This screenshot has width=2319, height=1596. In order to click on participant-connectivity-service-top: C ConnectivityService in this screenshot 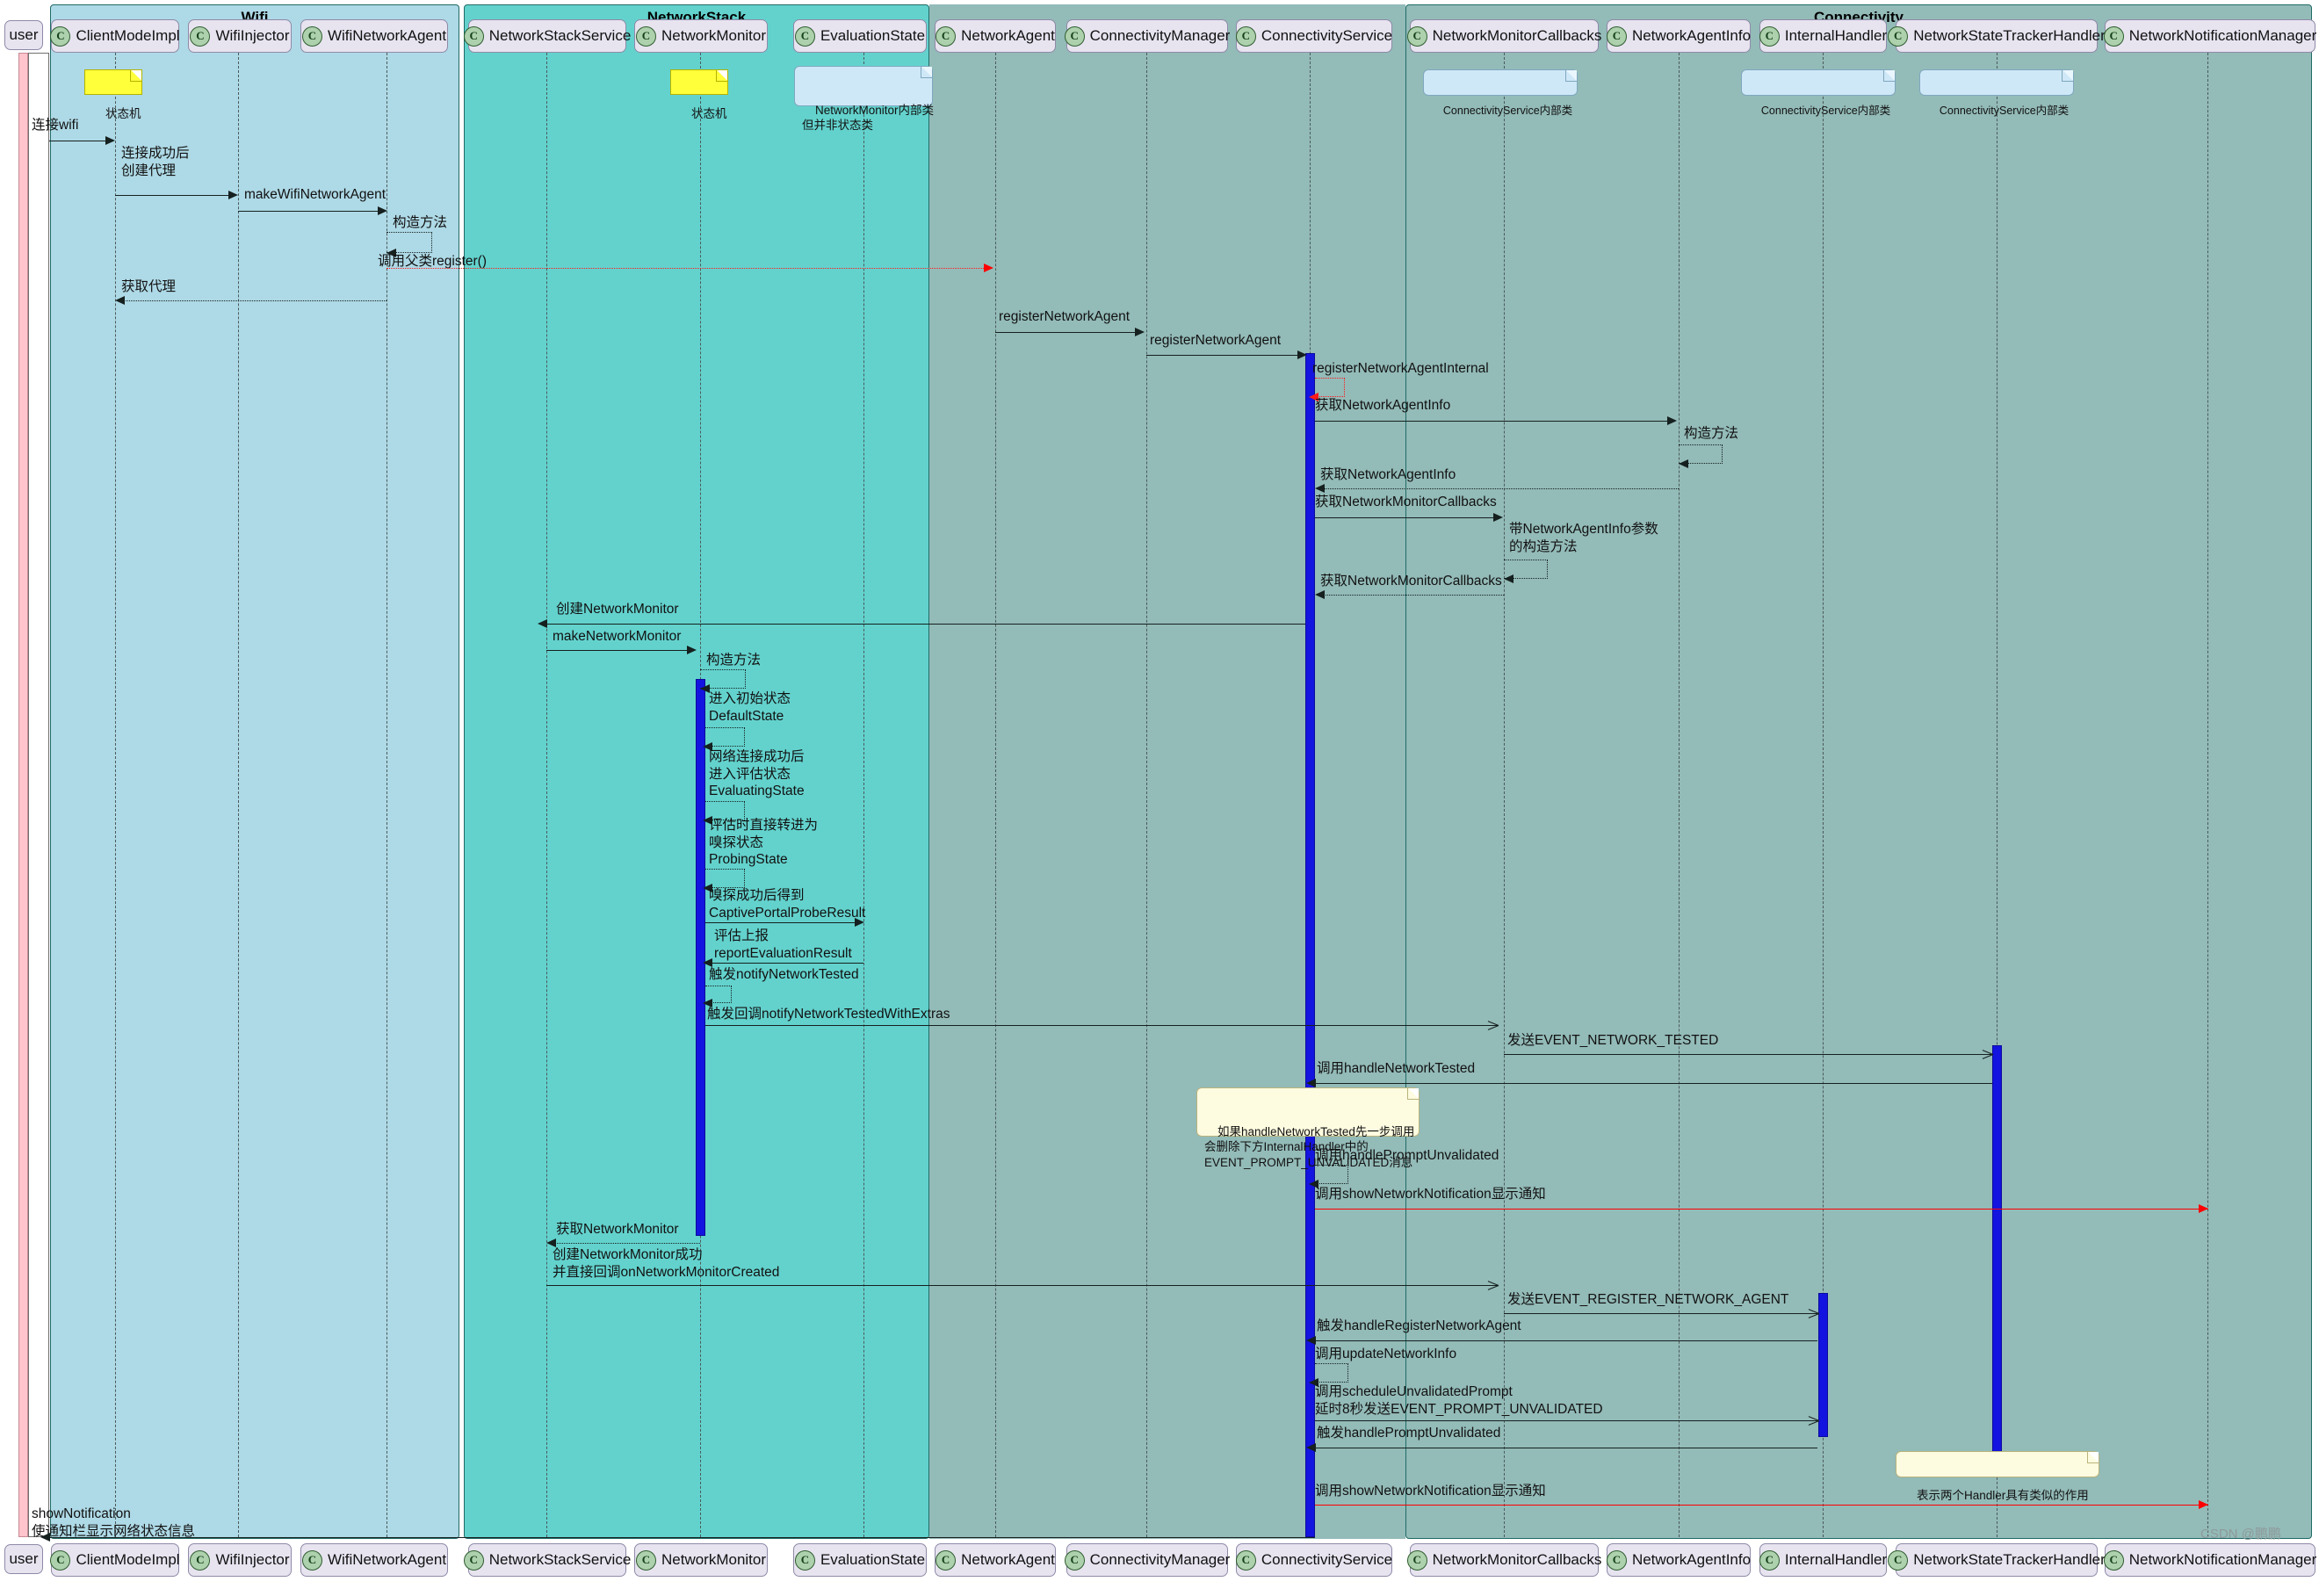, I will do `click(1313, 36)`.